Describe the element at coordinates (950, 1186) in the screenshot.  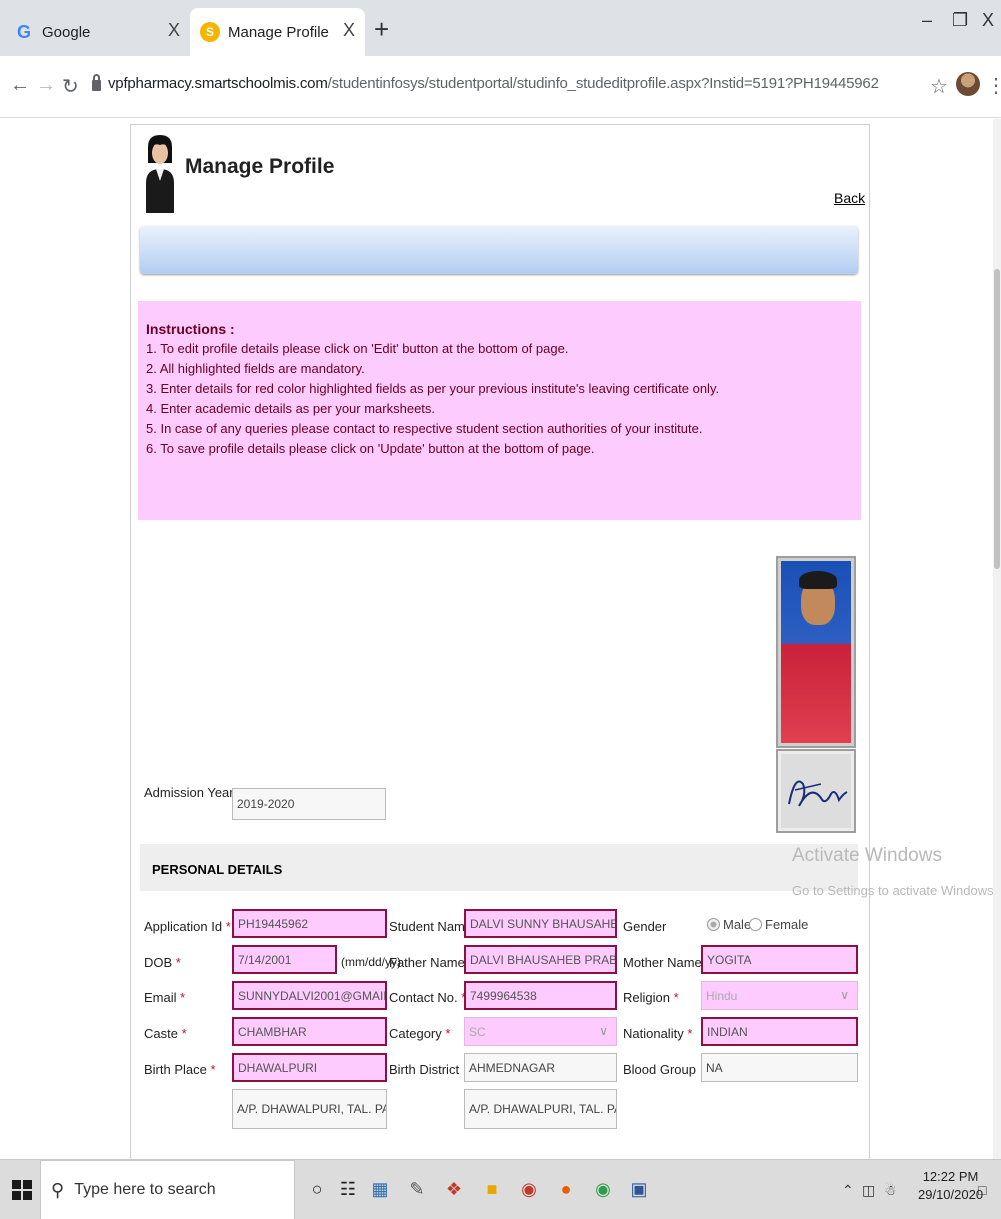
I see `system-clock: 12:22 PM 29/10/2020` at that location.